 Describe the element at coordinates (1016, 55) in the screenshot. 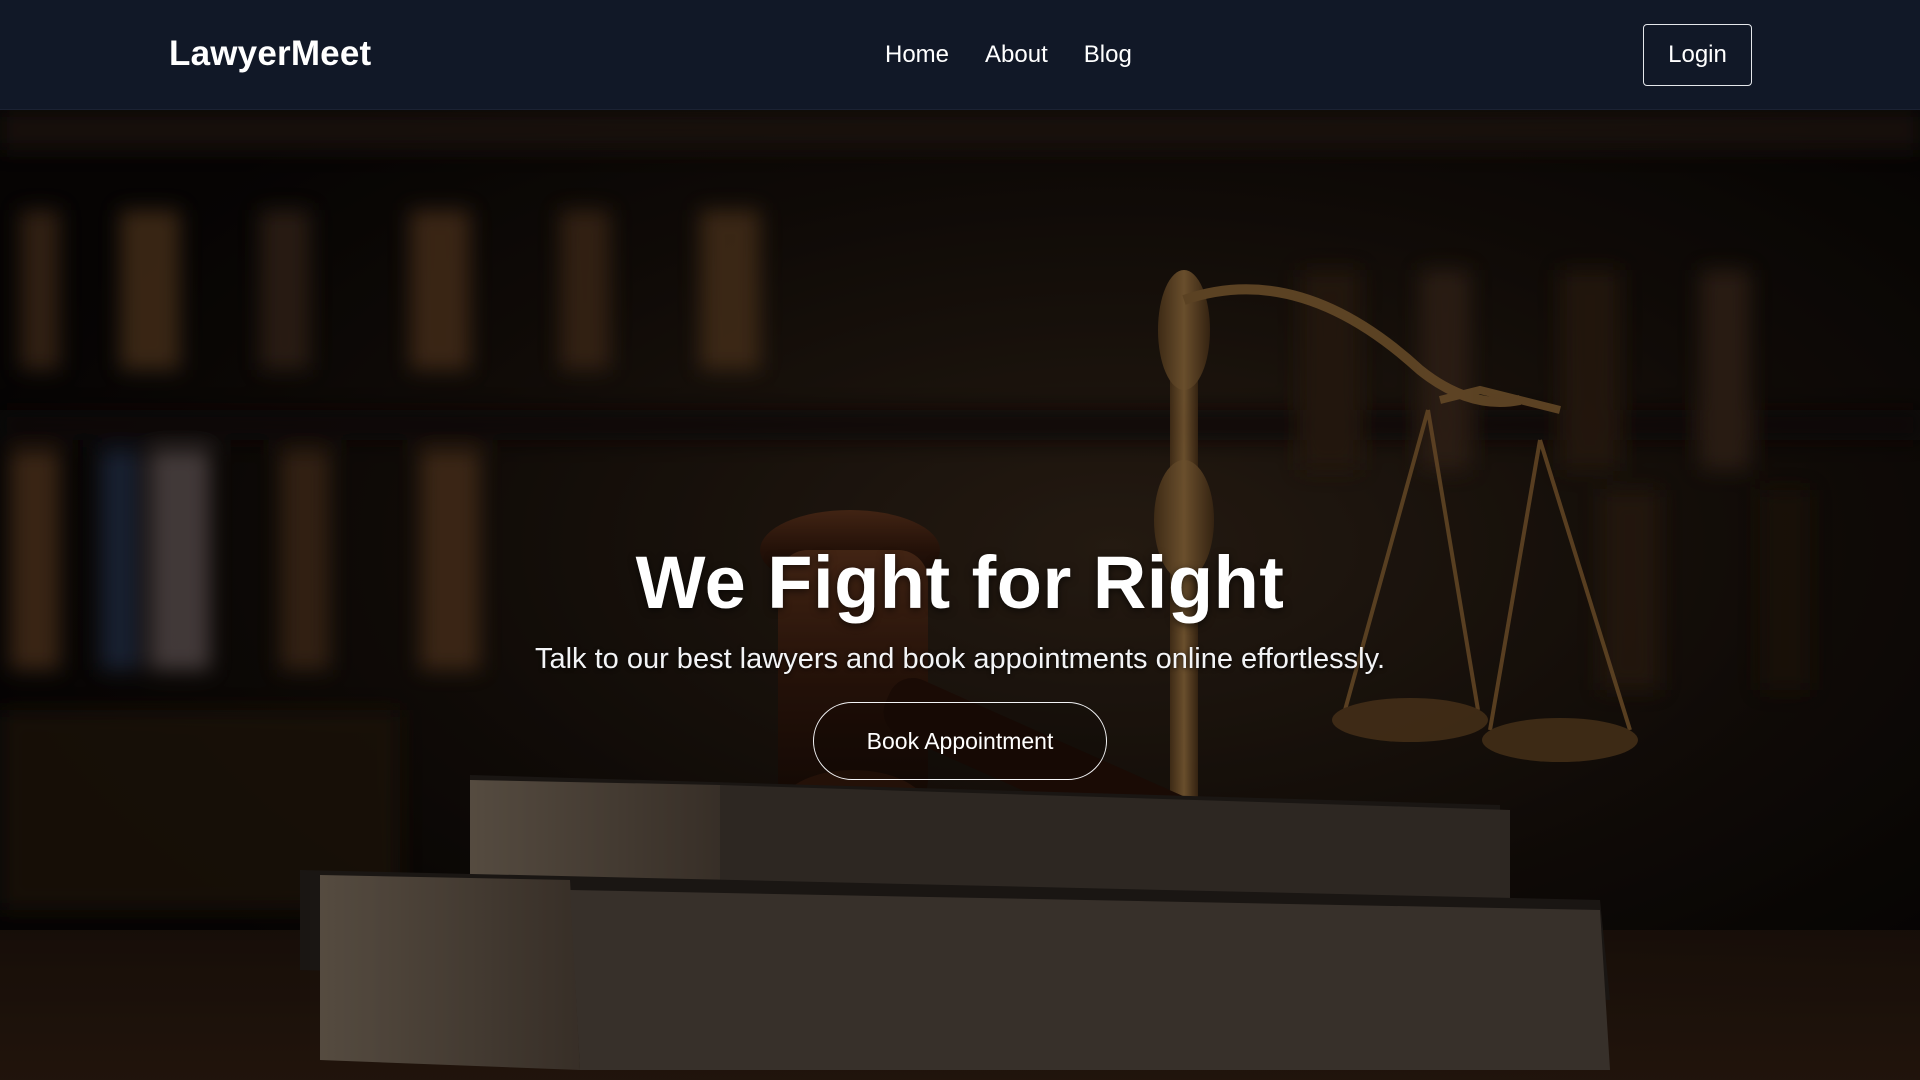

I see `nav-link-about: About` at that location.